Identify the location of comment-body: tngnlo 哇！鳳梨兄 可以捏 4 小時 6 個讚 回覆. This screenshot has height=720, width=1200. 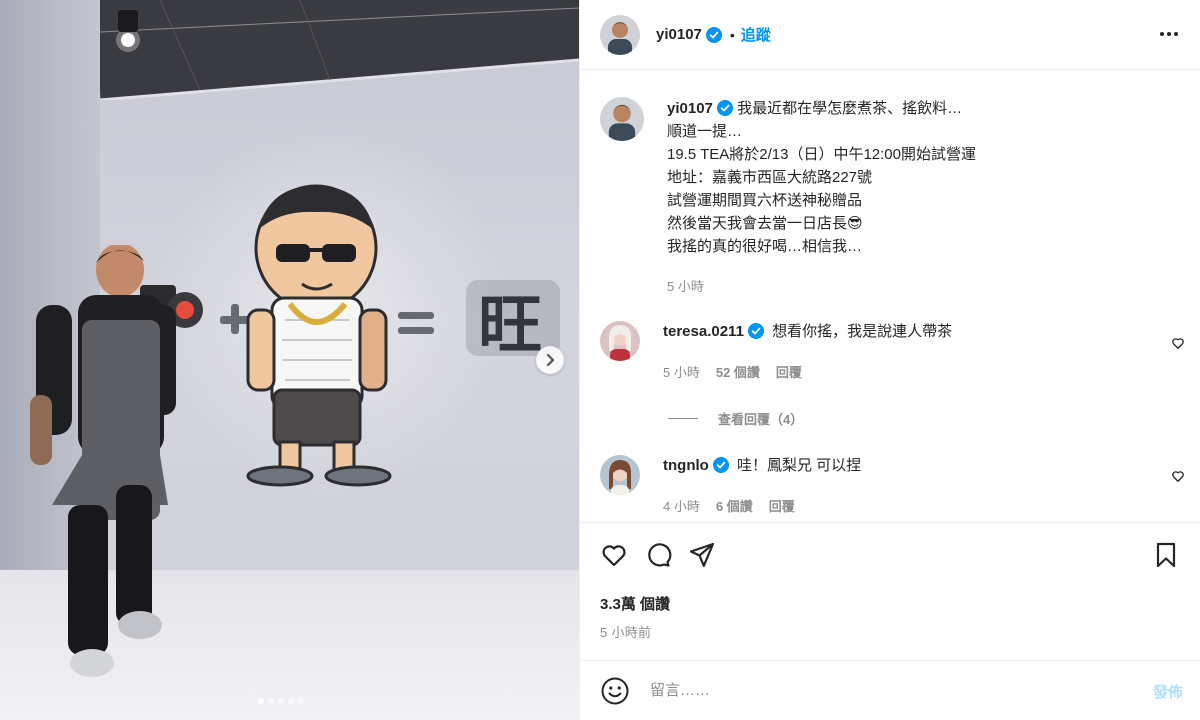
(903, 485).